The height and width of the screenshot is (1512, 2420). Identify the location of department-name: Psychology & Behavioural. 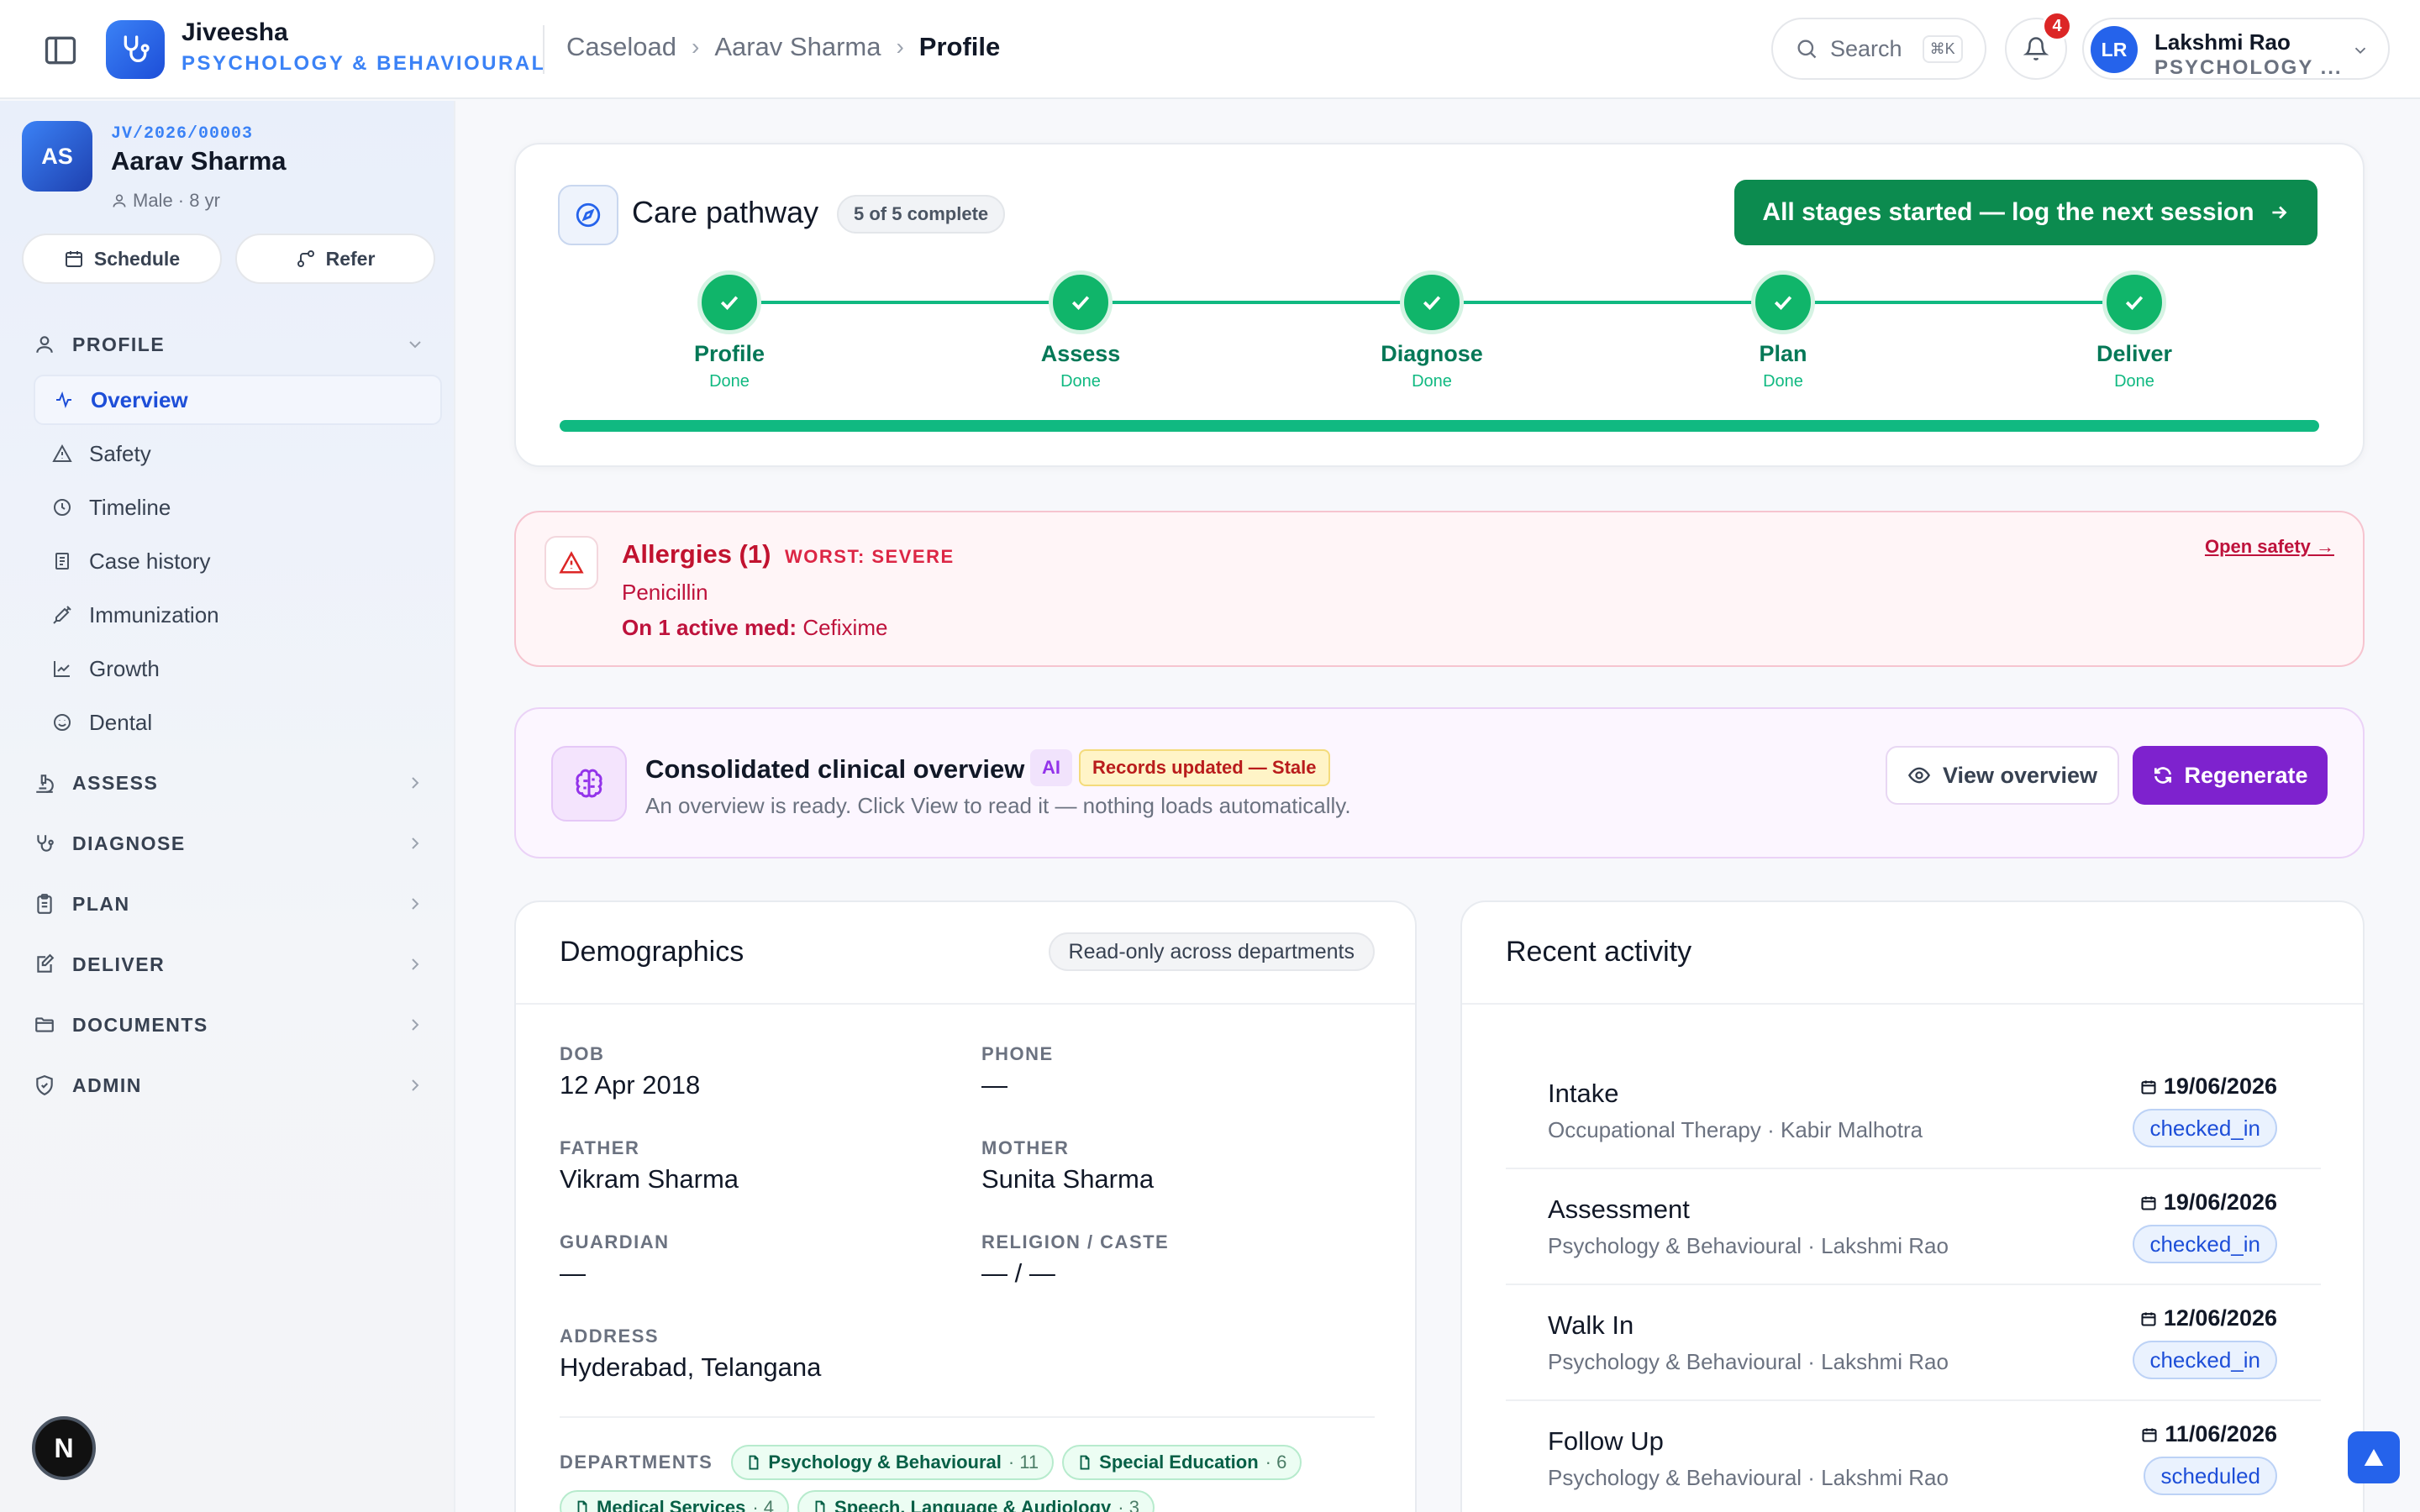
(885, 1462).